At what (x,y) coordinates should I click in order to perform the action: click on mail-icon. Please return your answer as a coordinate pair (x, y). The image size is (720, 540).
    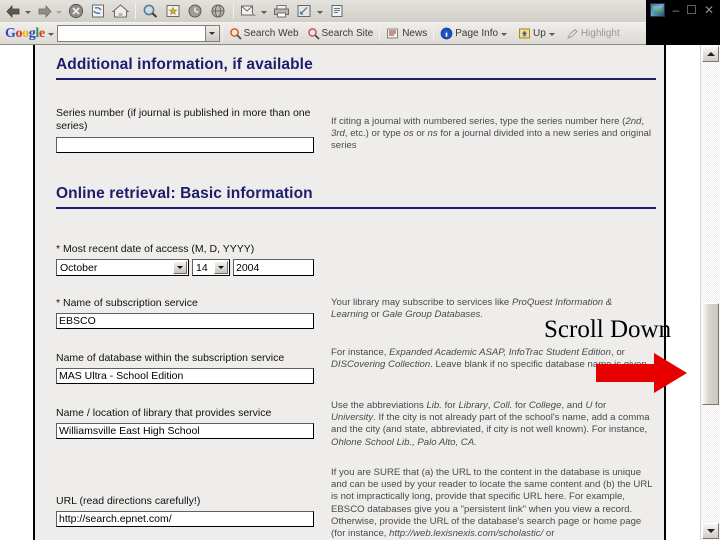
    Looking at the image, I should click on (248, 10).